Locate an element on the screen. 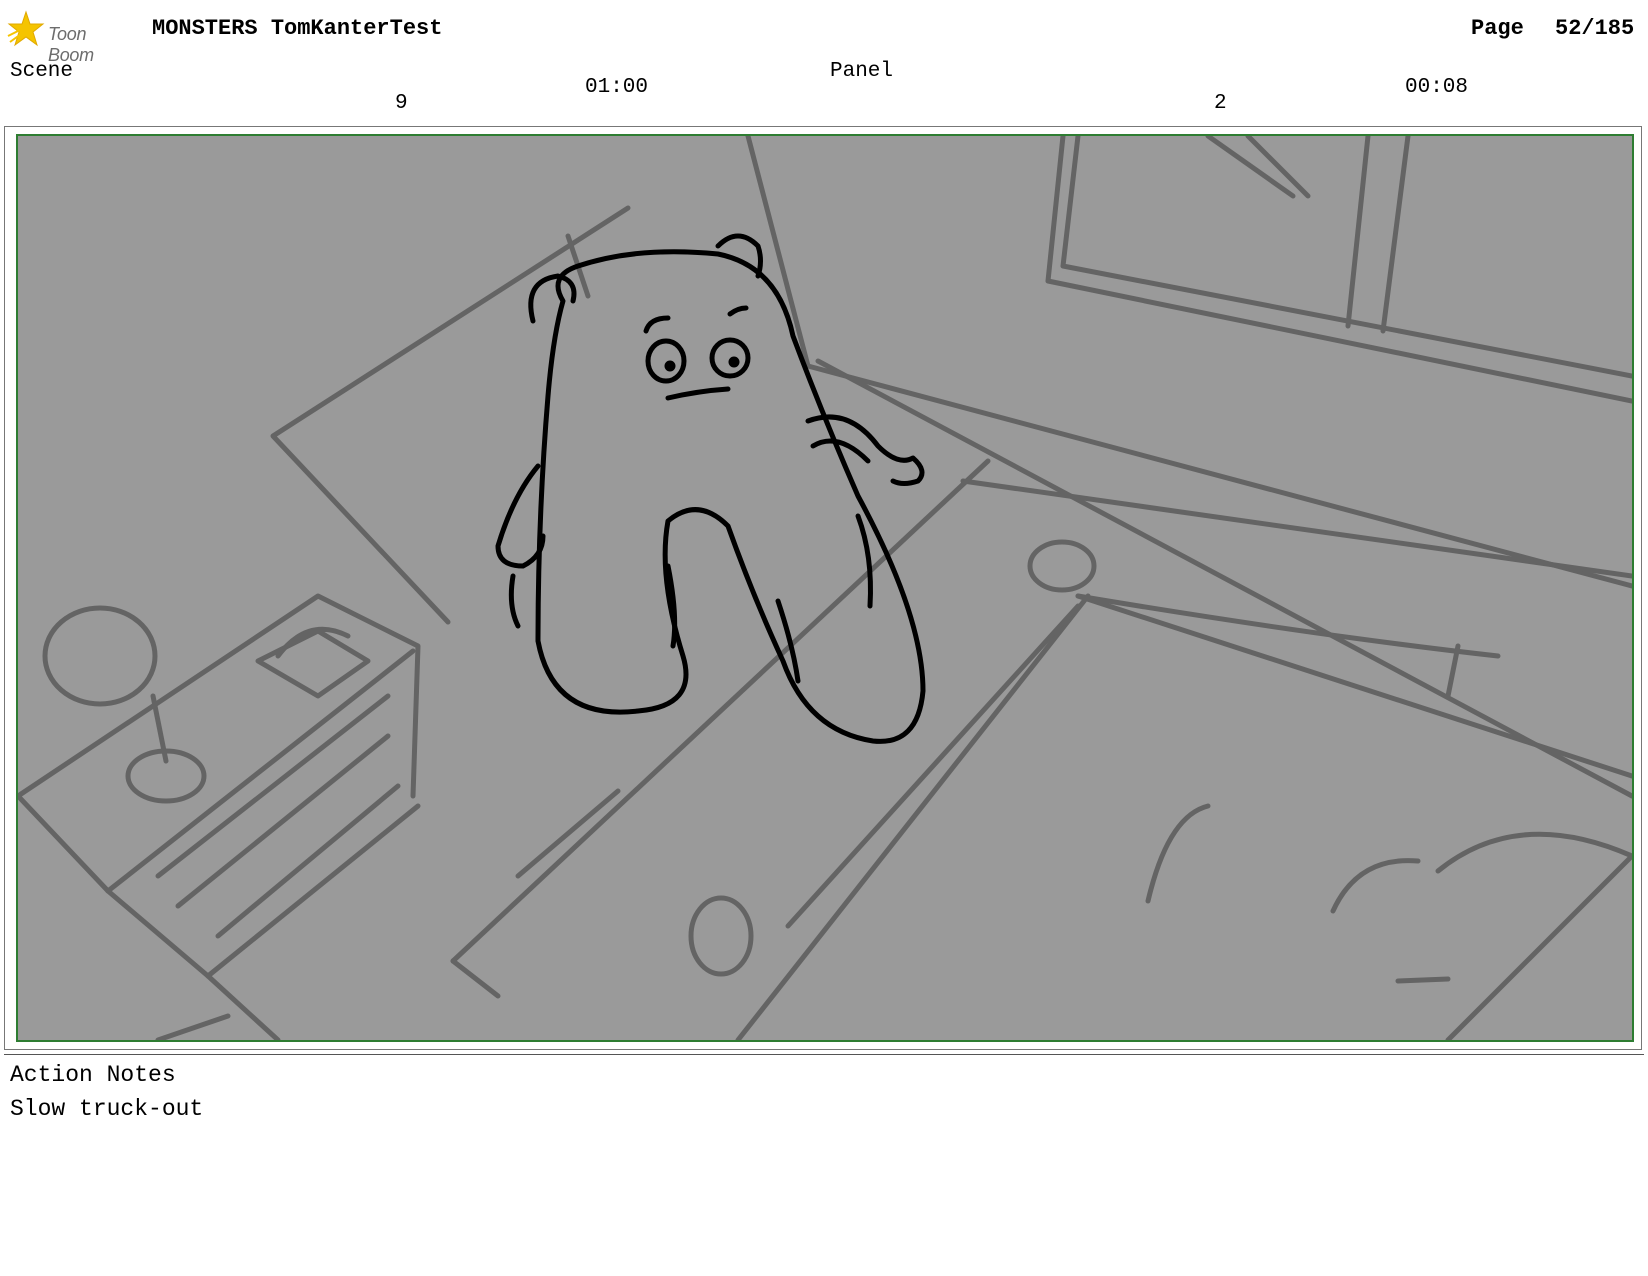 The height and width of the screenshot is (1276, 1648). panel-duration: 00:08 is located at coordinates (1437, 87).